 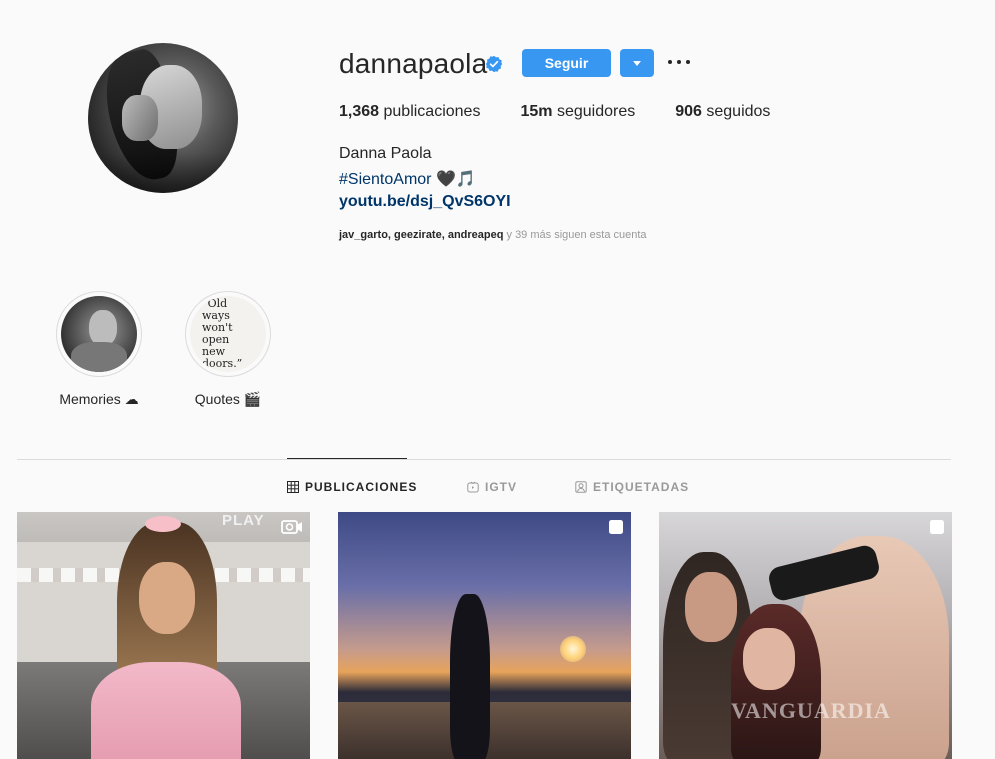 I want to click on posts-count-stat: 1,368 publicaciones, so click(x=409, y=112).